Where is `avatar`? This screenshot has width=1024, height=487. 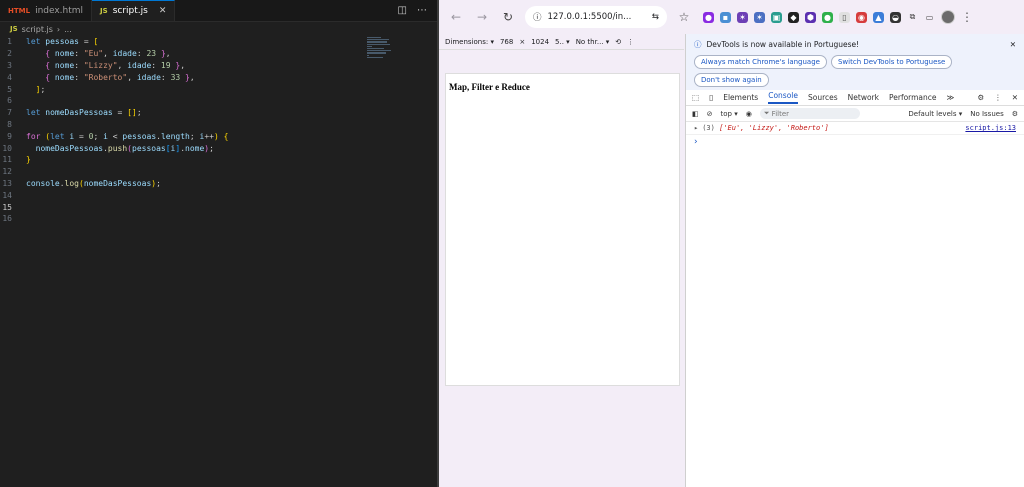
avatar is located at coordinates (948, 17).